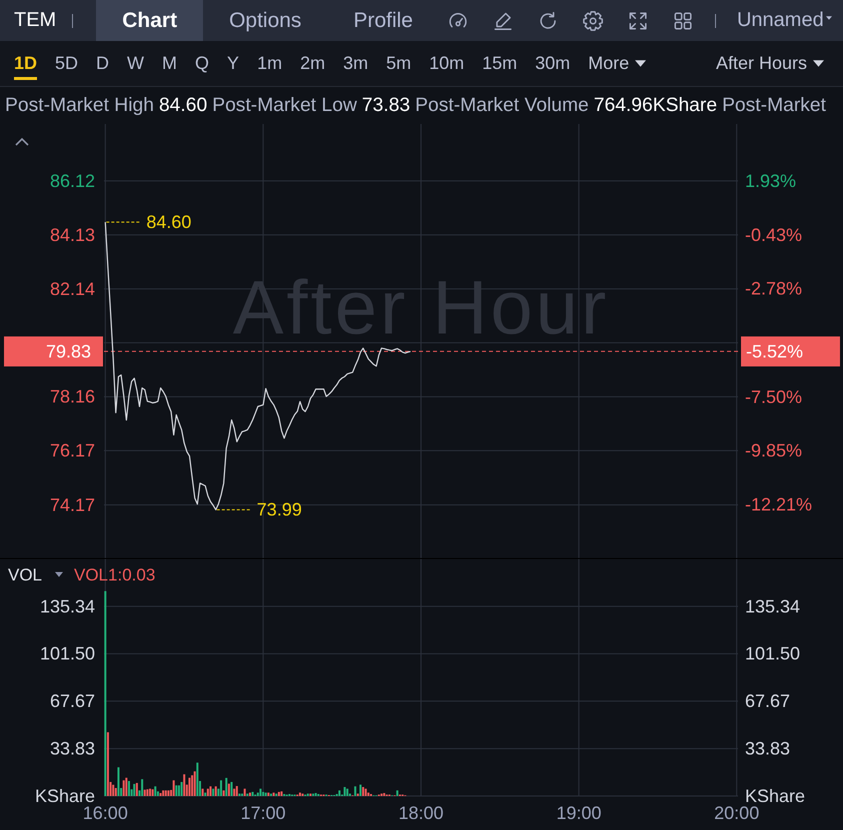 The height and width of the screenshot is (830, 843). Describe the element at coordinates (72, 450) in the screenshot. I see `price-axis-label: 76.17` at that location.